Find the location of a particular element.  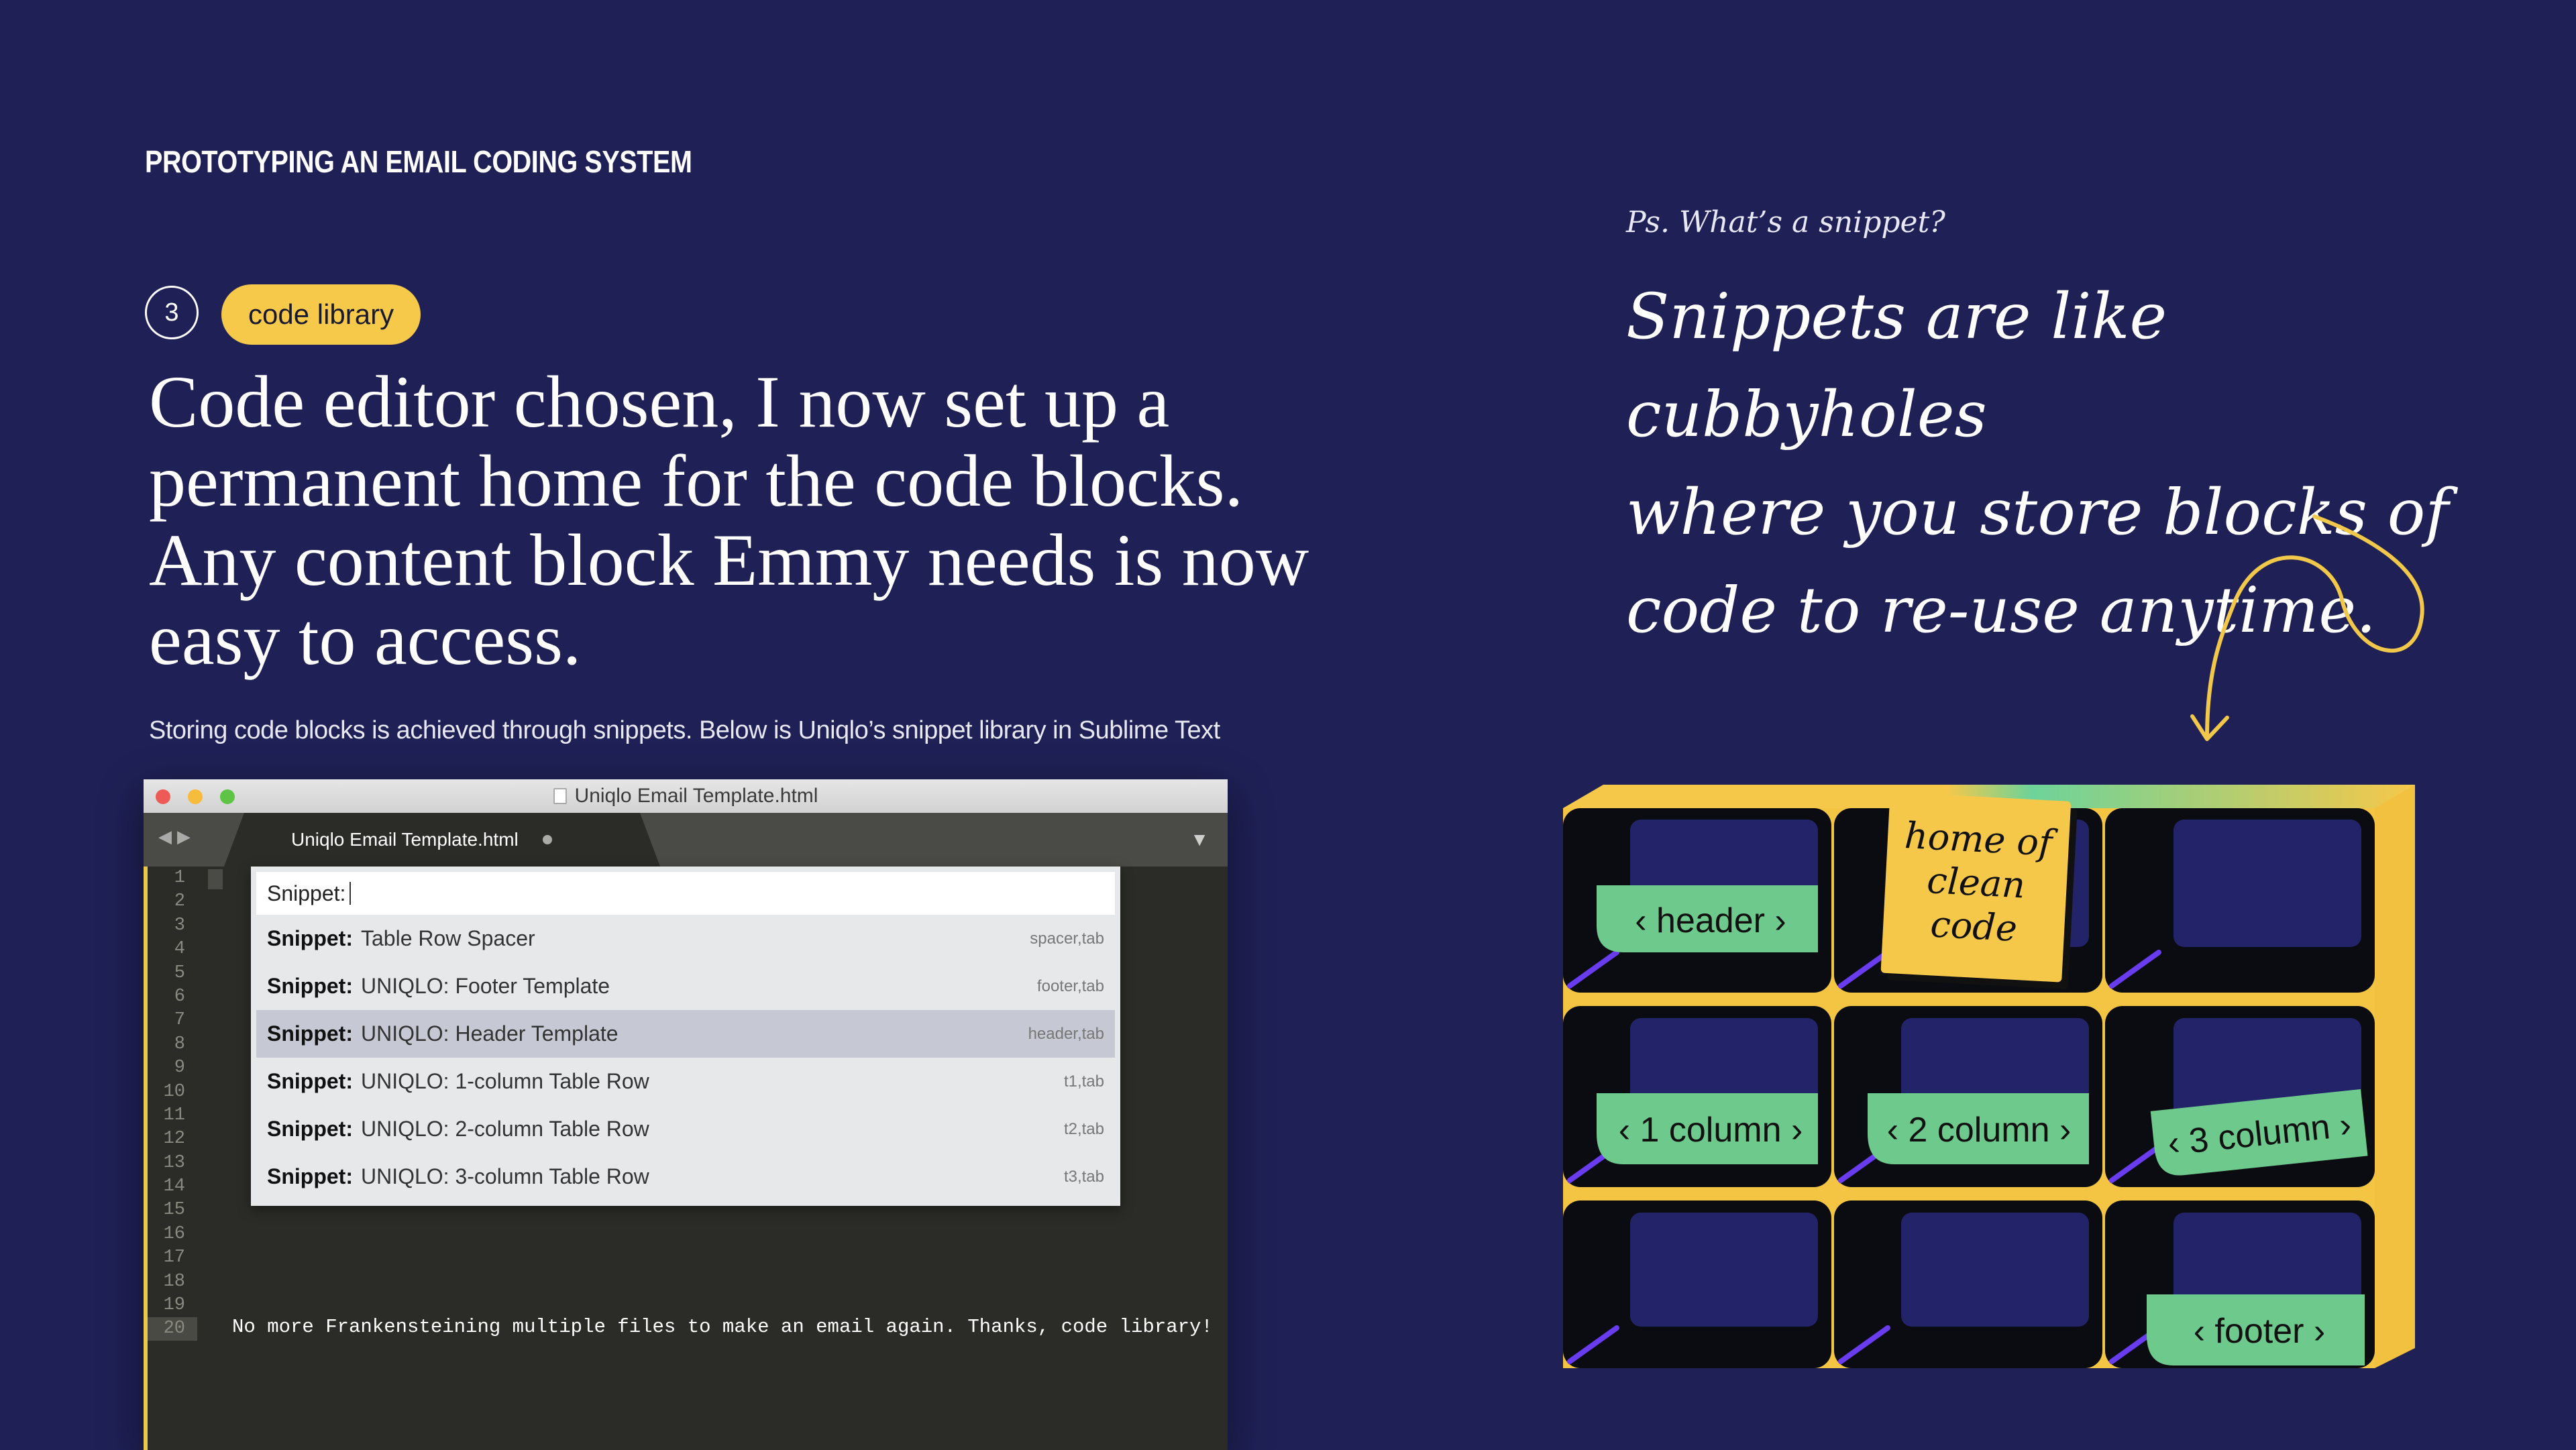

snippet-item: Snippet: UNIQLO: 1-column Table Row t1,tab is located at coordinates (685, 1081).